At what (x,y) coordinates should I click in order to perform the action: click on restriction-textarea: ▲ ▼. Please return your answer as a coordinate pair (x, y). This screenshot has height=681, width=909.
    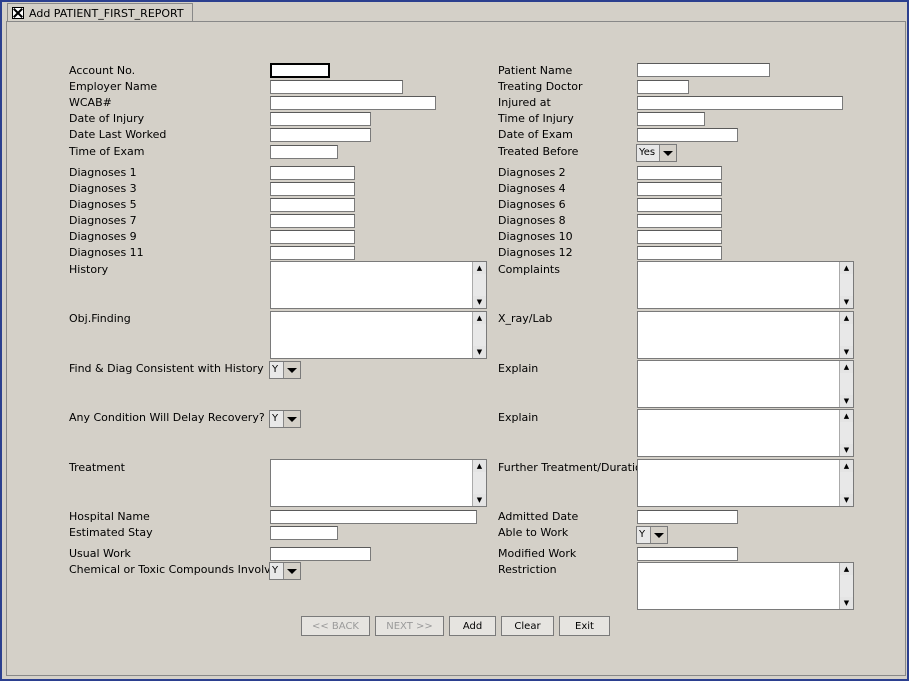
    Looking at the image, I should click on (745, 586).